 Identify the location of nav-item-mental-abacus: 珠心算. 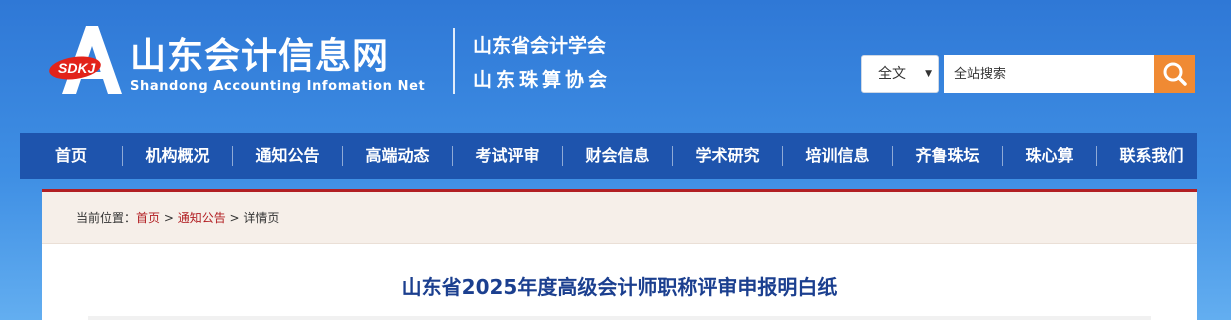
(1049, 156).